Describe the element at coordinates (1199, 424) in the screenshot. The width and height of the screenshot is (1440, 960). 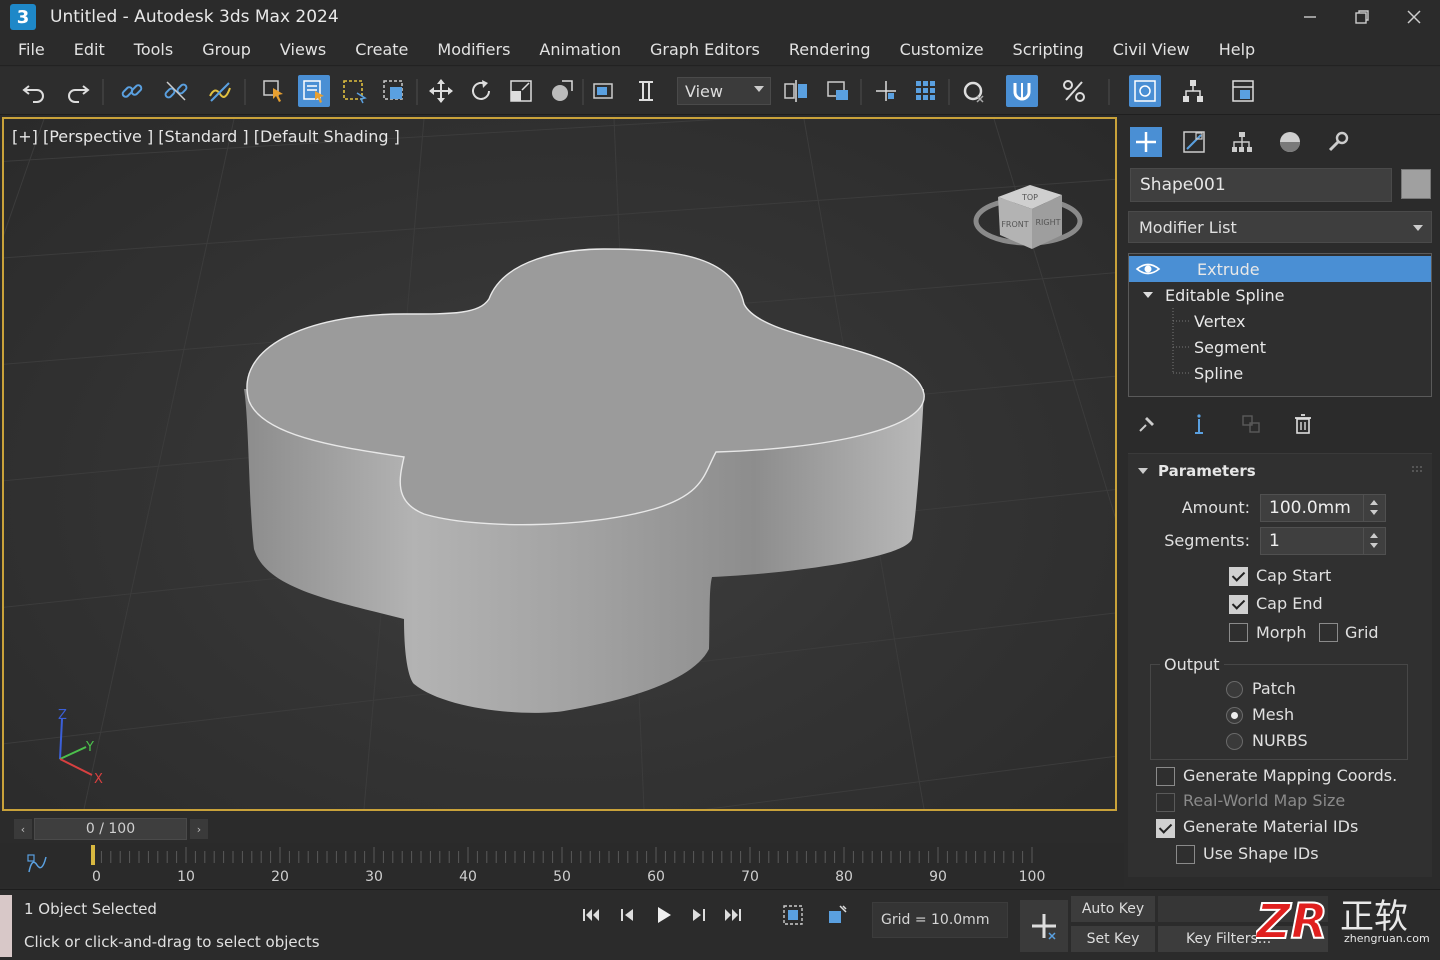
I see `show-end-result-button` at that location.